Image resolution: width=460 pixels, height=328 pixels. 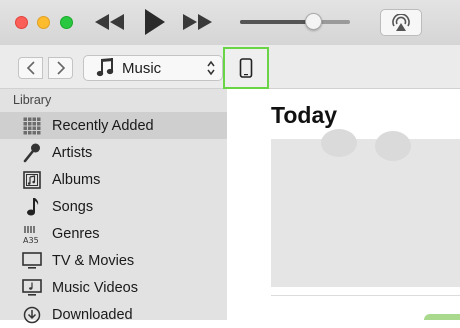 I want to click on fast-forward-button, so click(x=198, y=22).